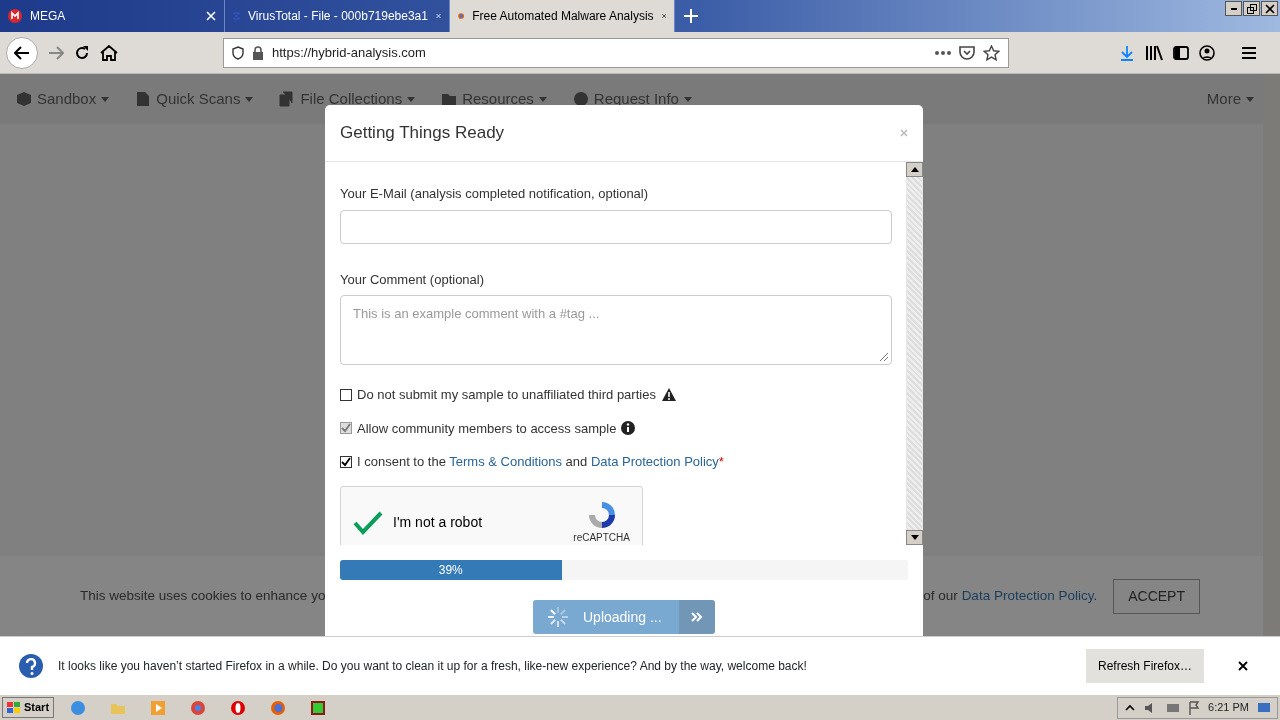 This screenshot has width=1280, height=720. What do you see at coordinates (601, 538) in the screenshot?
I see `captcha-brand: reCAPTCHA` at bounding box center [601, 538].